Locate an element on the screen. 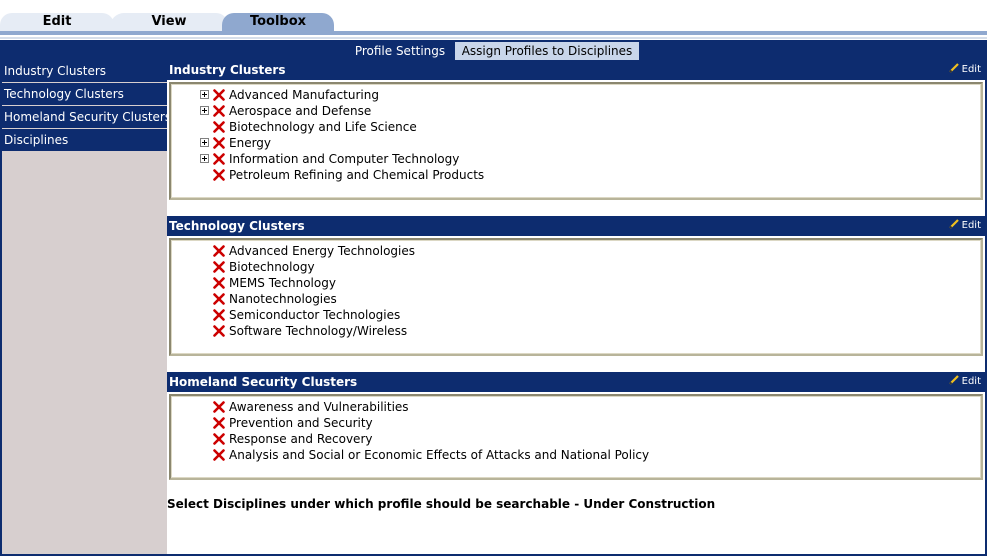 The height and width of the screenshot is (556, 987). tree-item: MEMS Technology is located at coordinates (590, 283).